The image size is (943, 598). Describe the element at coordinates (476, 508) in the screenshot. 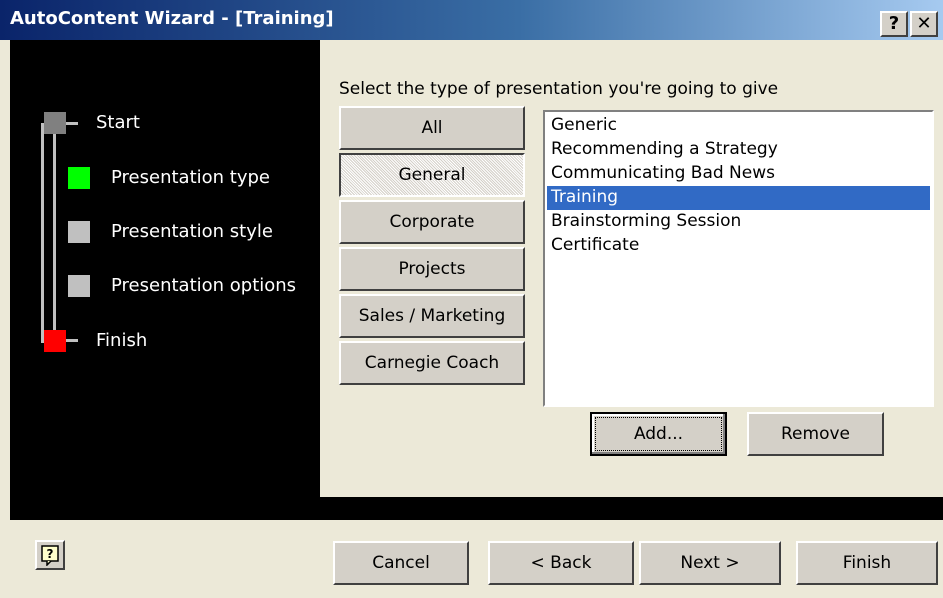

I see `separator-bar` at that location.